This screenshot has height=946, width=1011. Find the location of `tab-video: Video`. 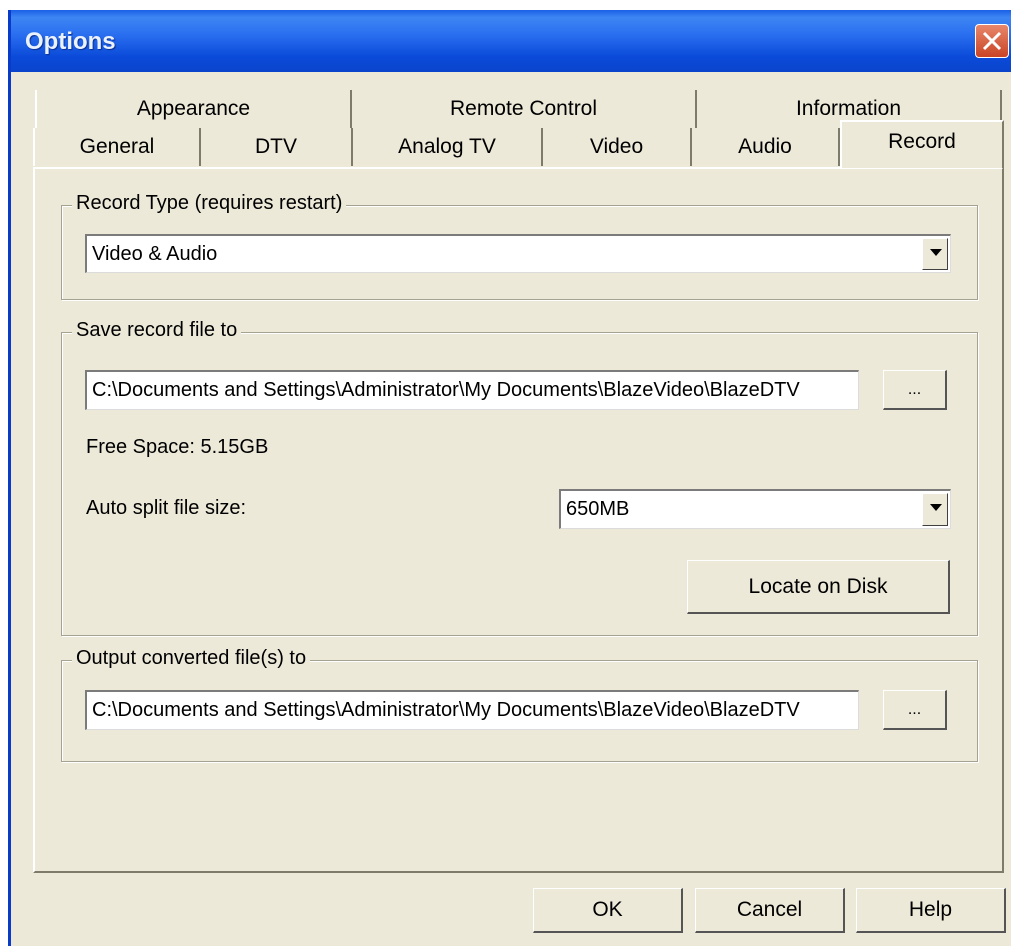

tab-video: Video is located at coordinates (617, 147).